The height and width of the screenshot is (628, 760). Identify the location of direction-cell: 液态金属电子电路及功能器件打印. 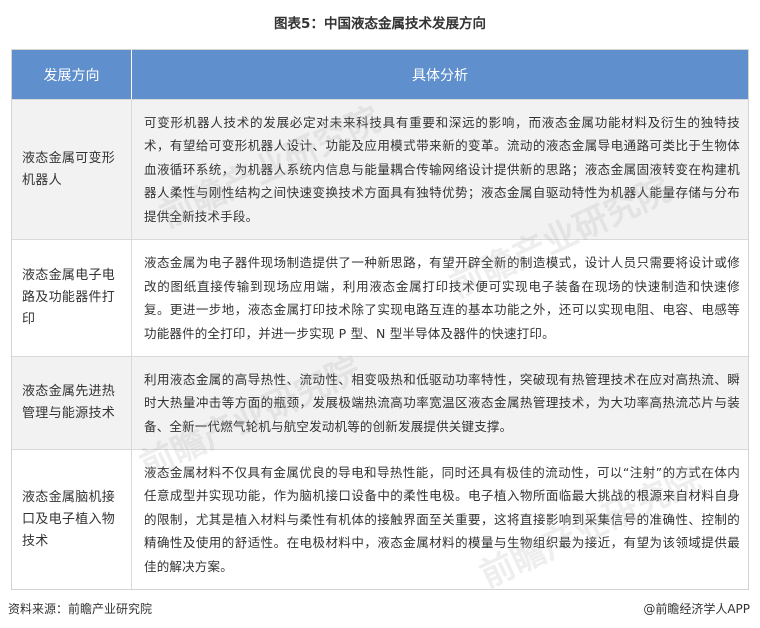
(72, 298).